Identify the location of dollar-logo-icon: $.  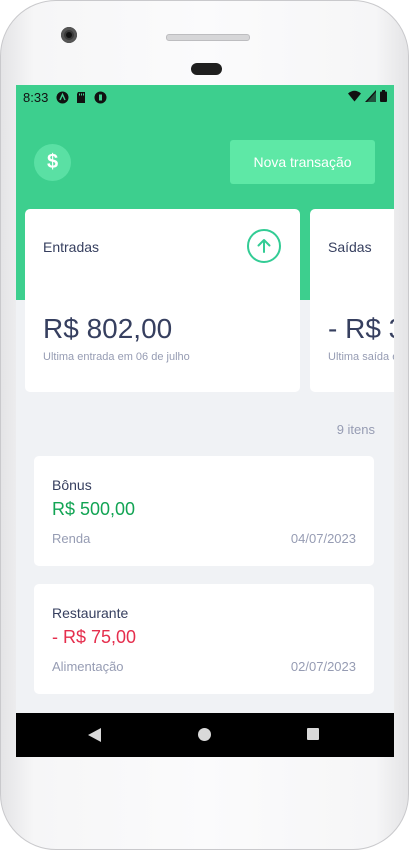
(52, 162).